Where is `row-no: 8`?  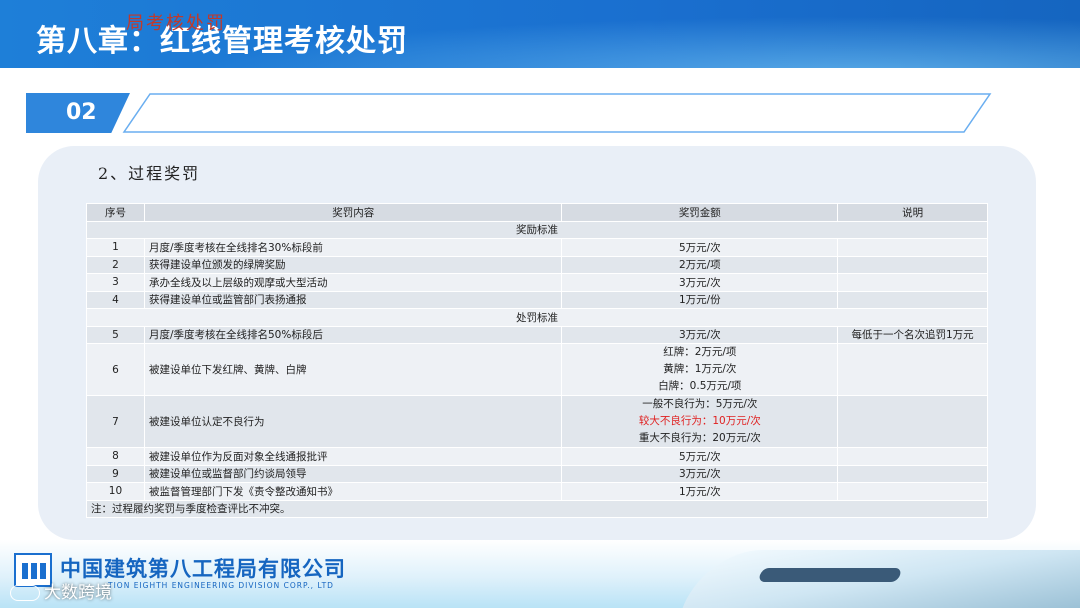 row-no: 8 is located at coordinates (115, 456).